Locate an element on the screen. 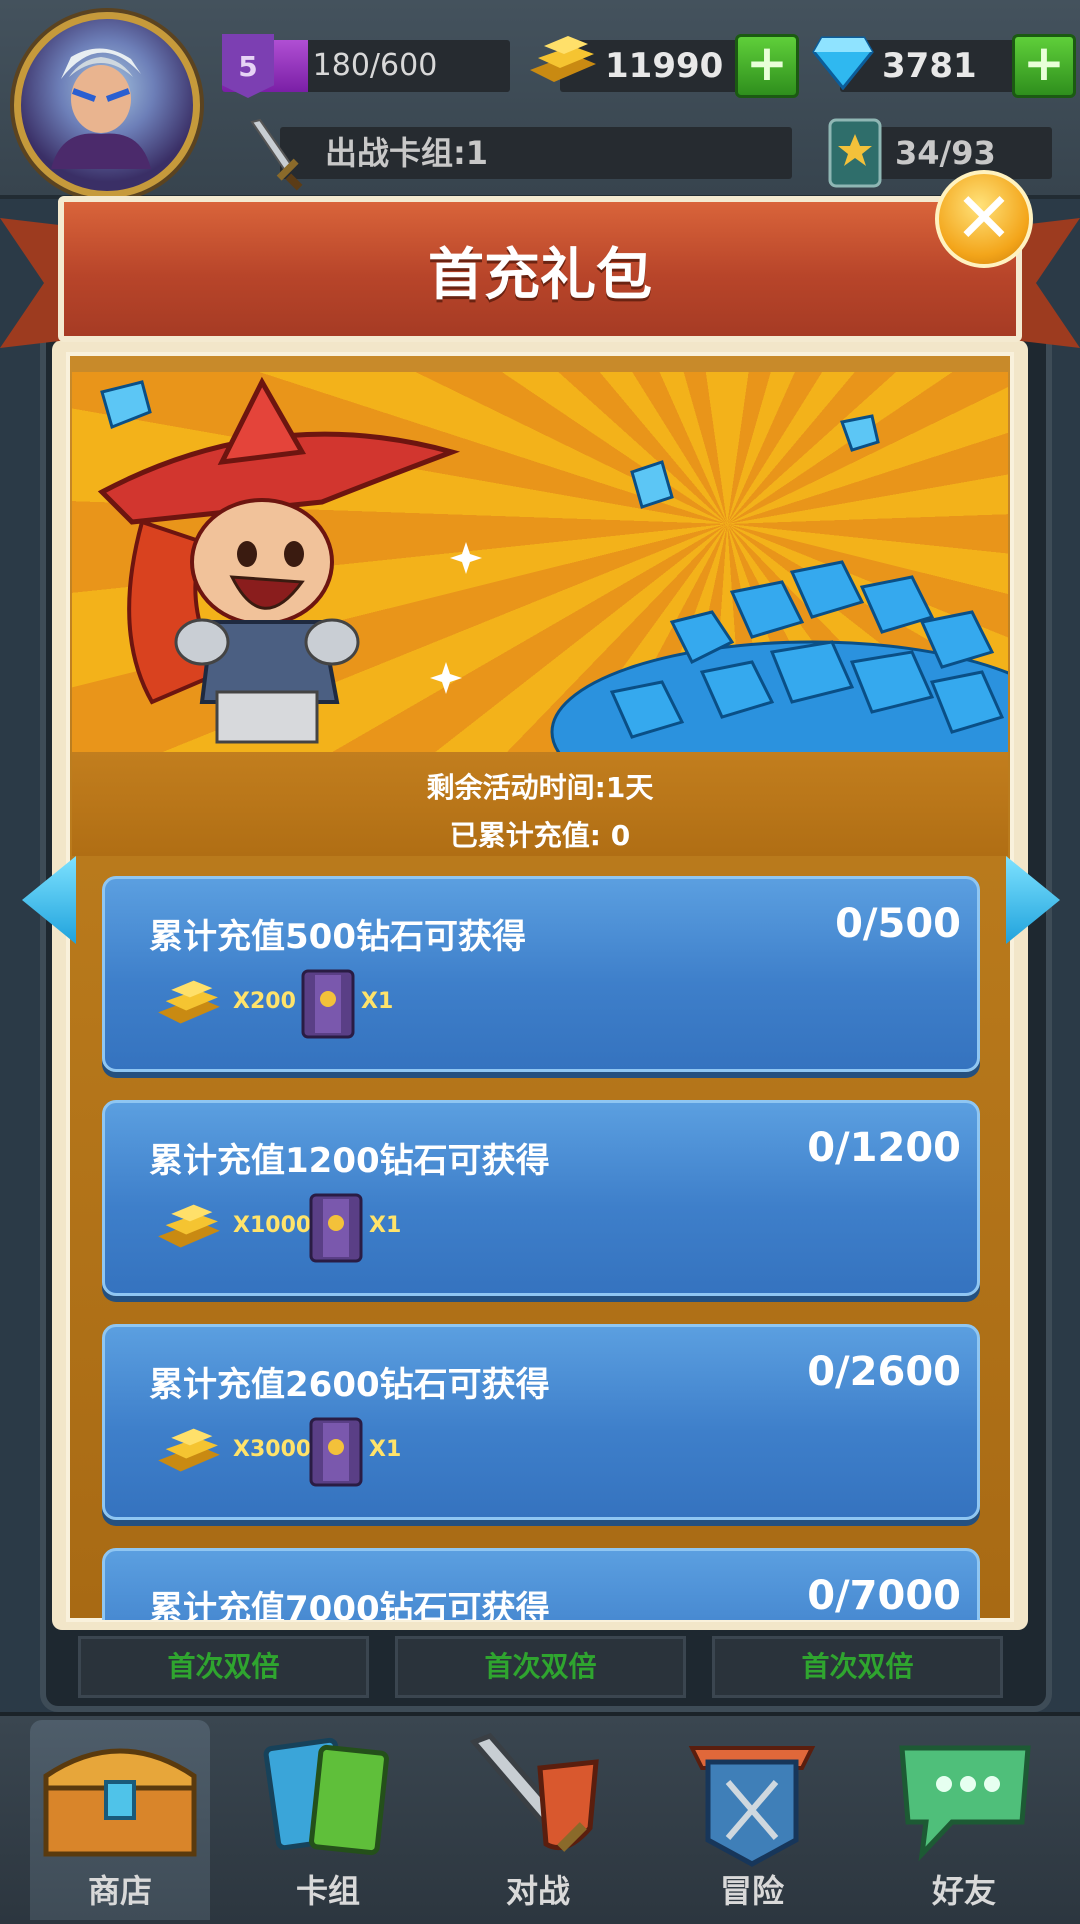 Image resolution: width=1080 pixels, height=1924 pixels. card-emblem-icon is located at coordinates (855, 153).